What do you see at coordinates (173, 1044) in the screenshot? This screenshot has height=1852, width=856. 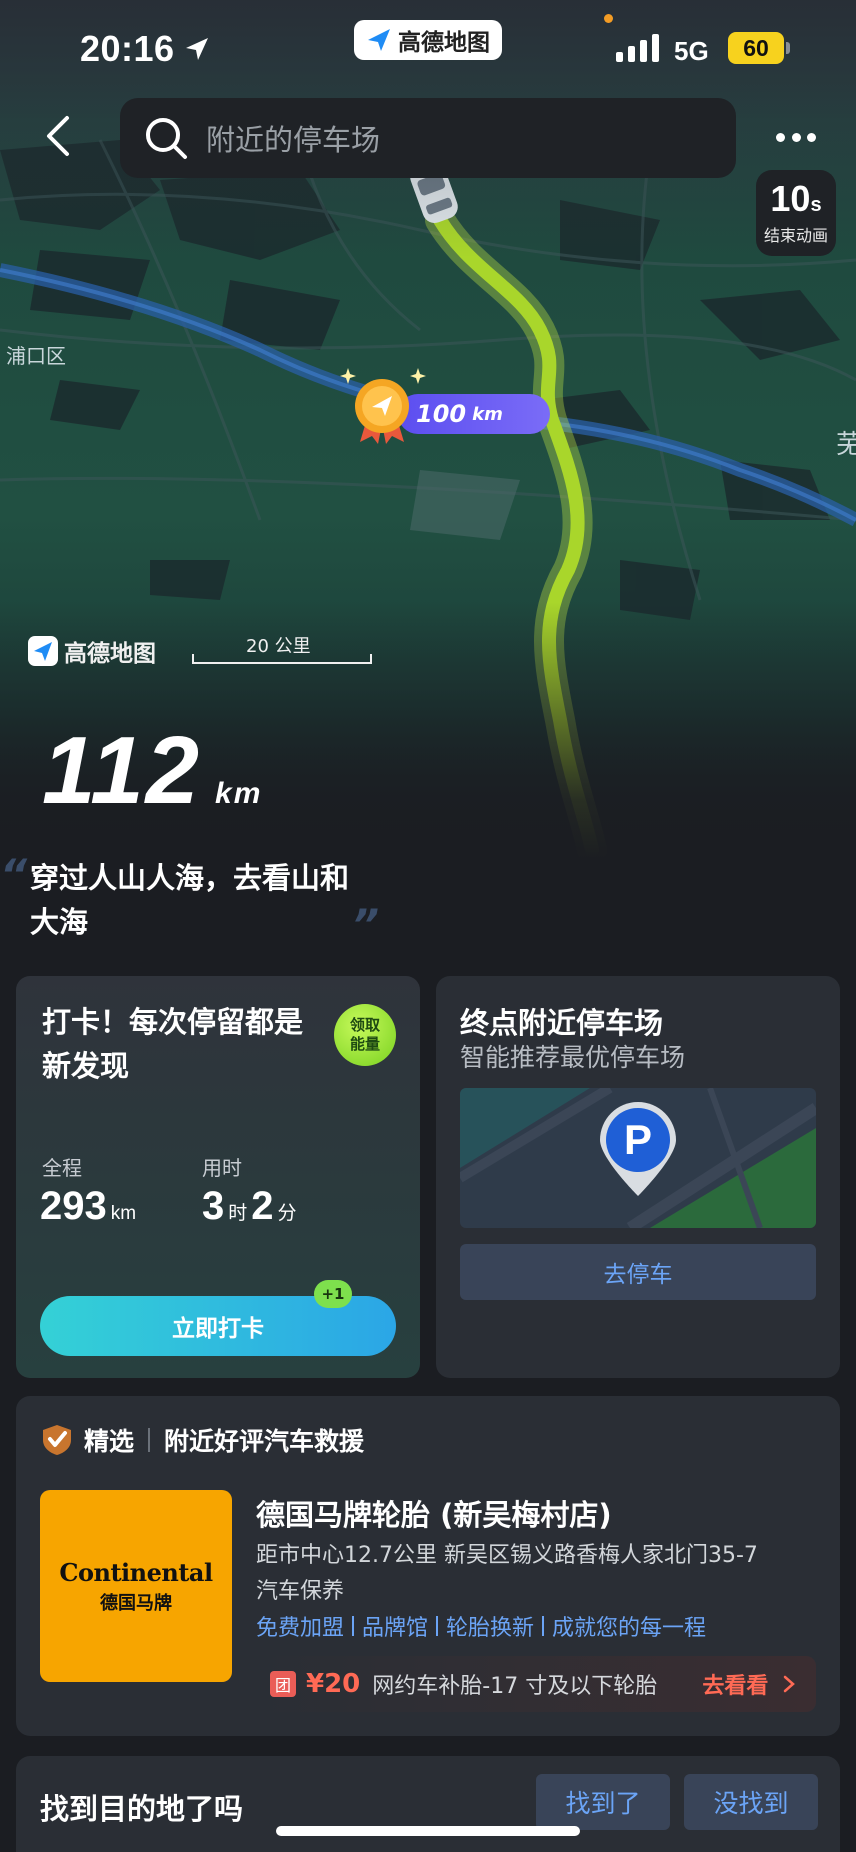 I see `checkin-title: 打卡！每次停留都是新发现` at bounding box center [173, 1044].